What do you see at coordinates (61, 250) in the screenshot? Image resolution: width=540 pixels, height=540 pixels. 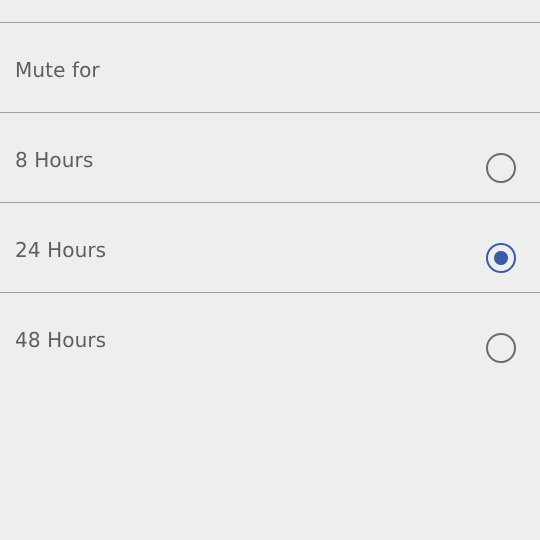 I see `option-label: 24 Hours` at bounding box center [61, 250].